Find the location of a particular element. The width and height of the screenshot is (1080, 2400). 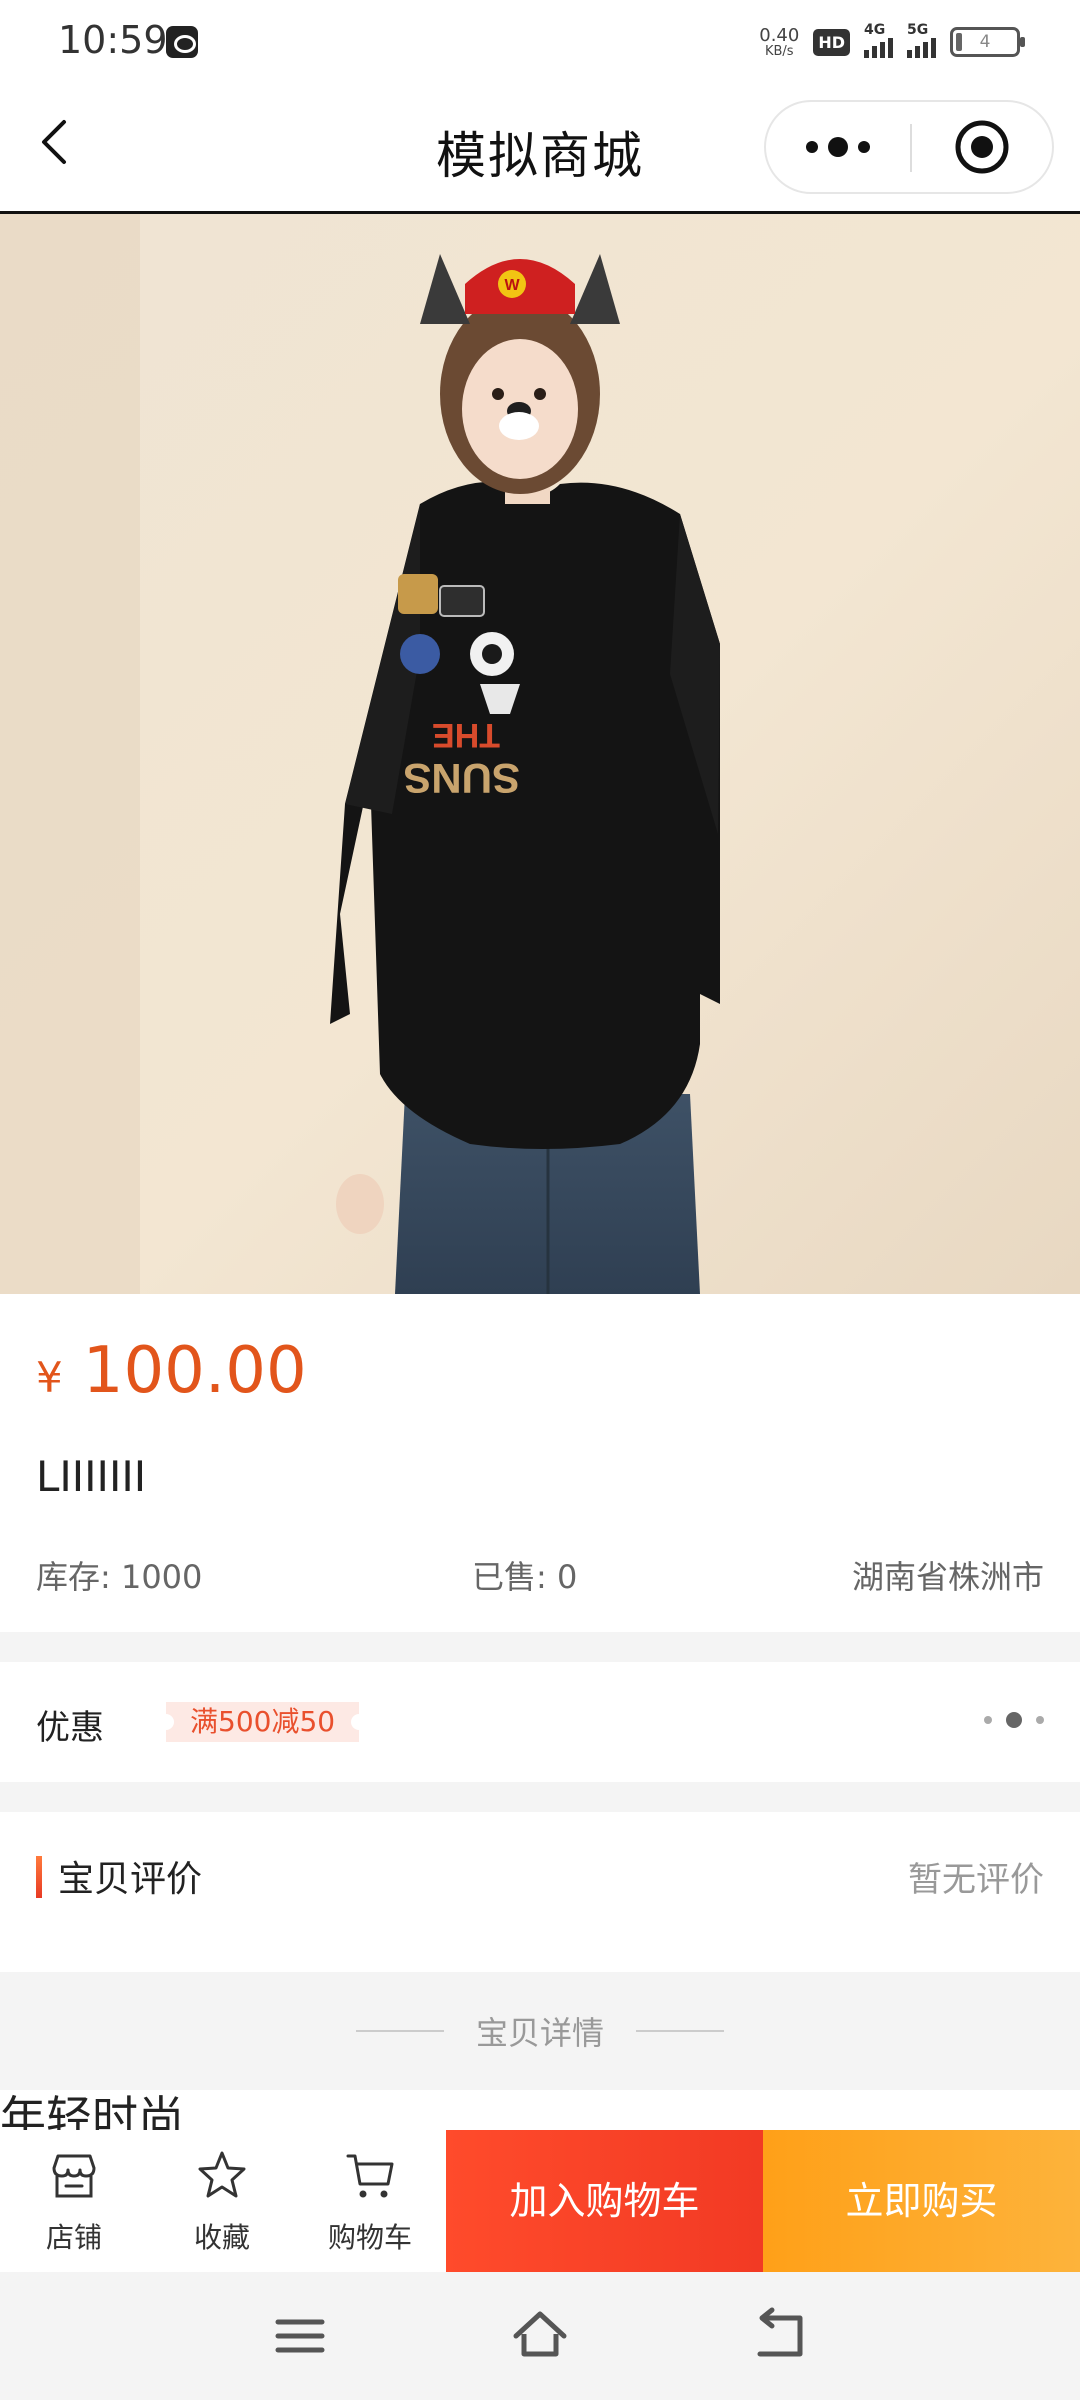

product-price: ¥ 100.00 is located at coordinates (171, 1371).